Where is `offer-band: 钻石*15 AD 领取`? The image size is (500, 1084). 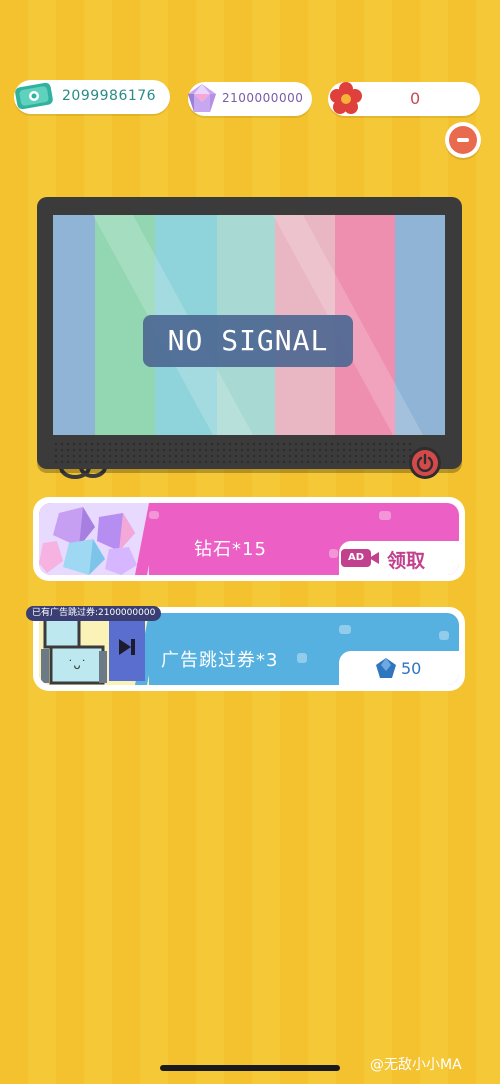
offer-band: 钻石*15 AD 领取 is located at coordinates (249, 539).